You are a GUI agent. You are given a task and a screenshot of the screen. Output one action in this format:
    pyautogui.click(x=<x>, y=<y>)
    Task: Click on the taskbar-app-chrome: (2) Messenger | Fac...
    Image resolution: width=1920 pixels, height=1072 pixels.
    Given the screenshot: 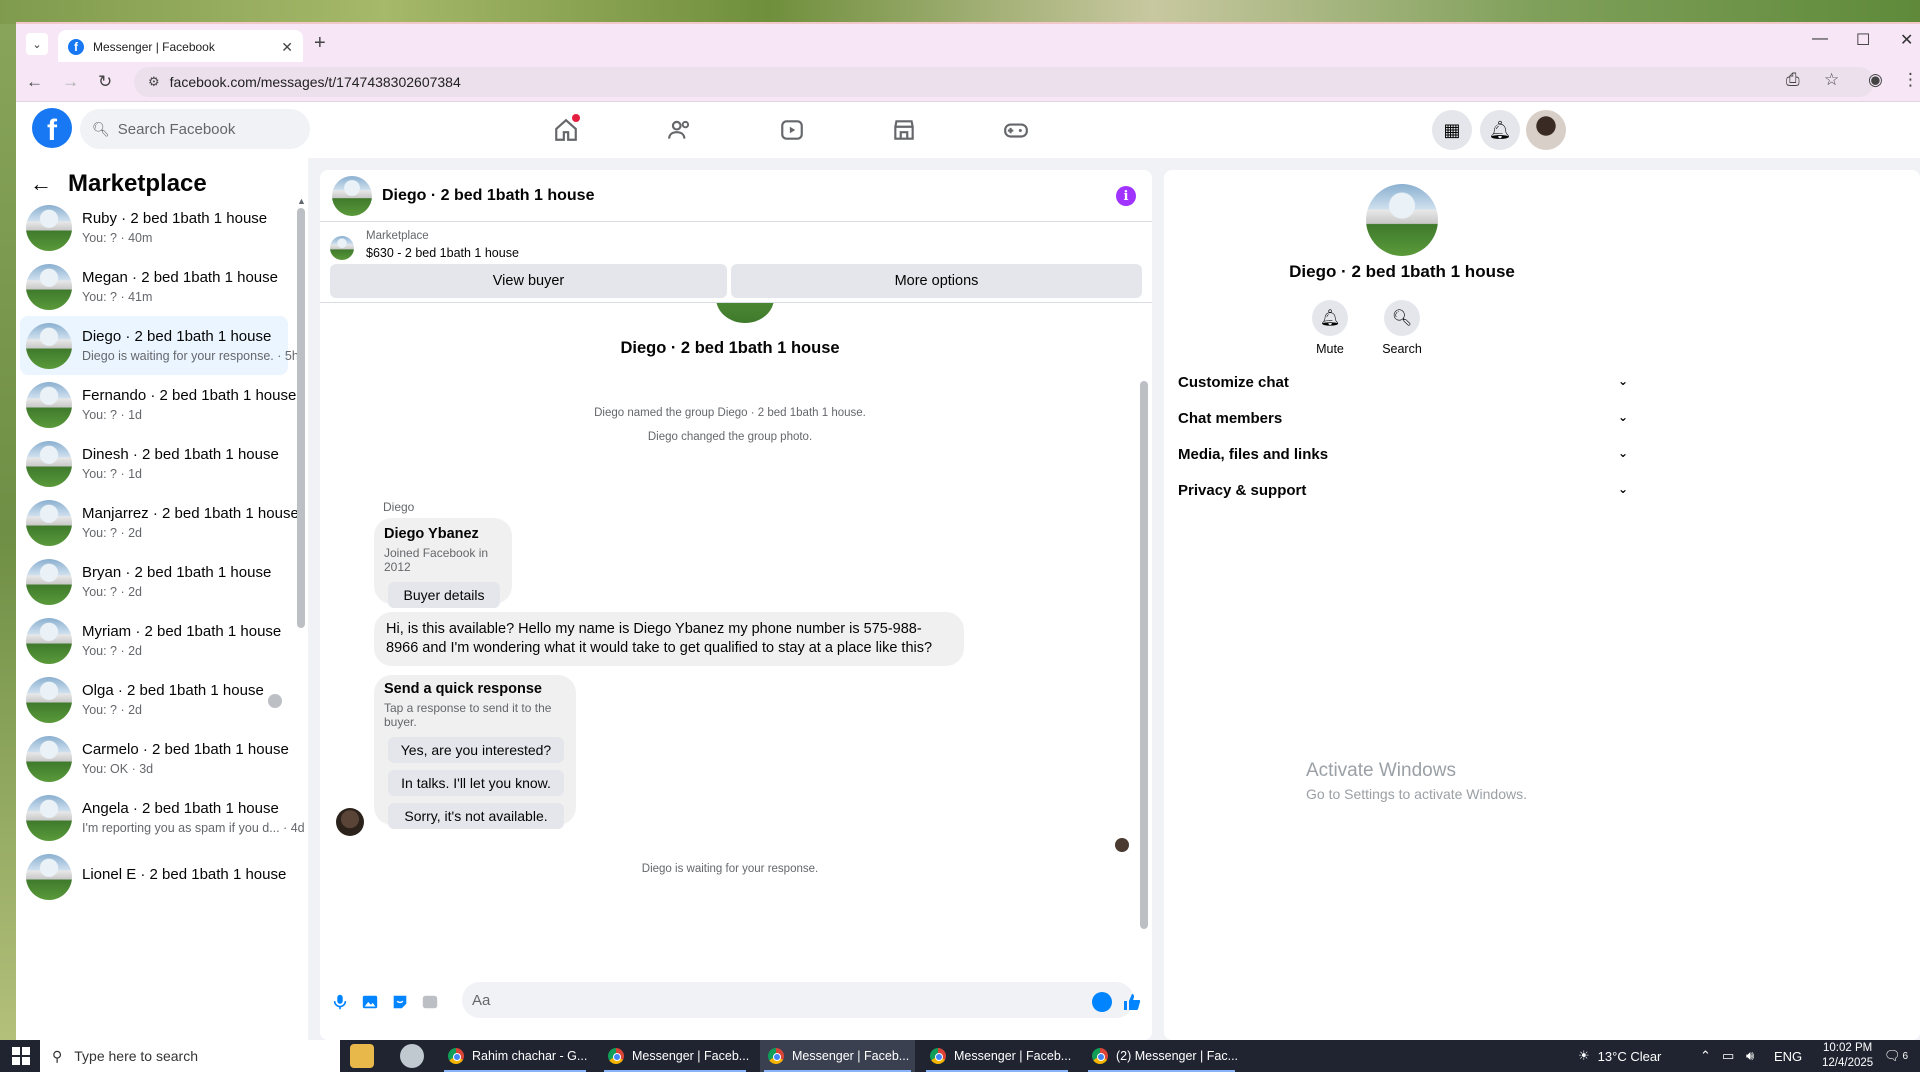 What is the action you would take?
    pyautogui.click(x=1161, y=1056)
    